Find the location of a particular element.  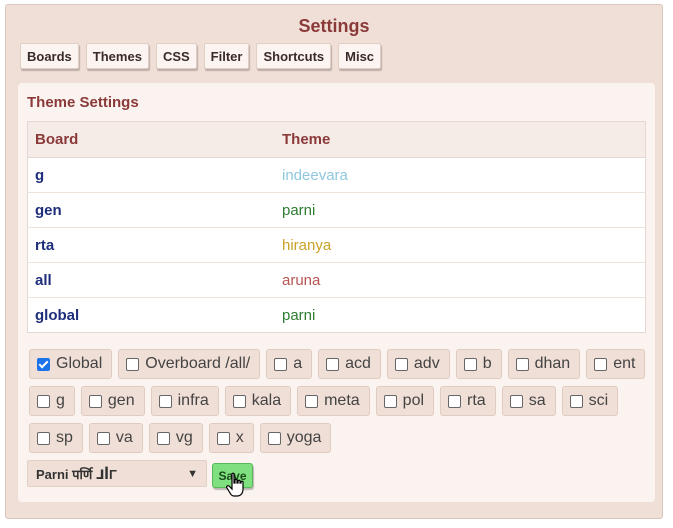

board-checkbox-label: a is located at coordinates (298, 363).